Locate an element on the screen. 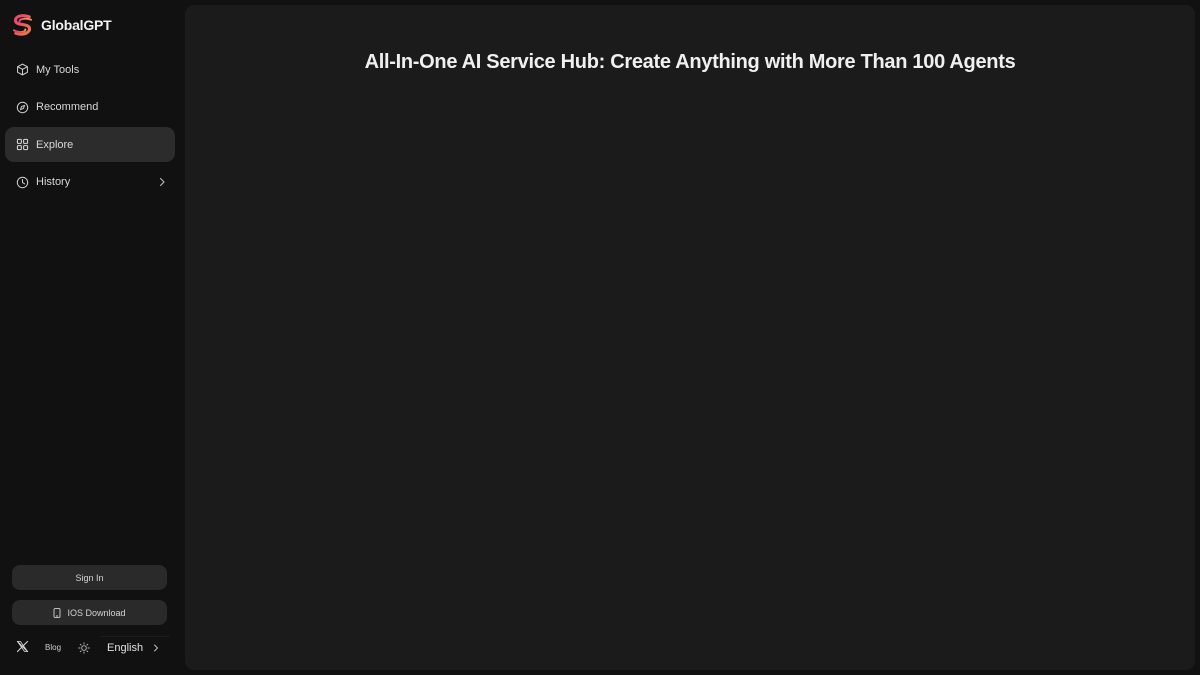 The width and height of the screenshot is (1200, 675). sidebar-item-label: My Tools is located at coordinates (58, 69).